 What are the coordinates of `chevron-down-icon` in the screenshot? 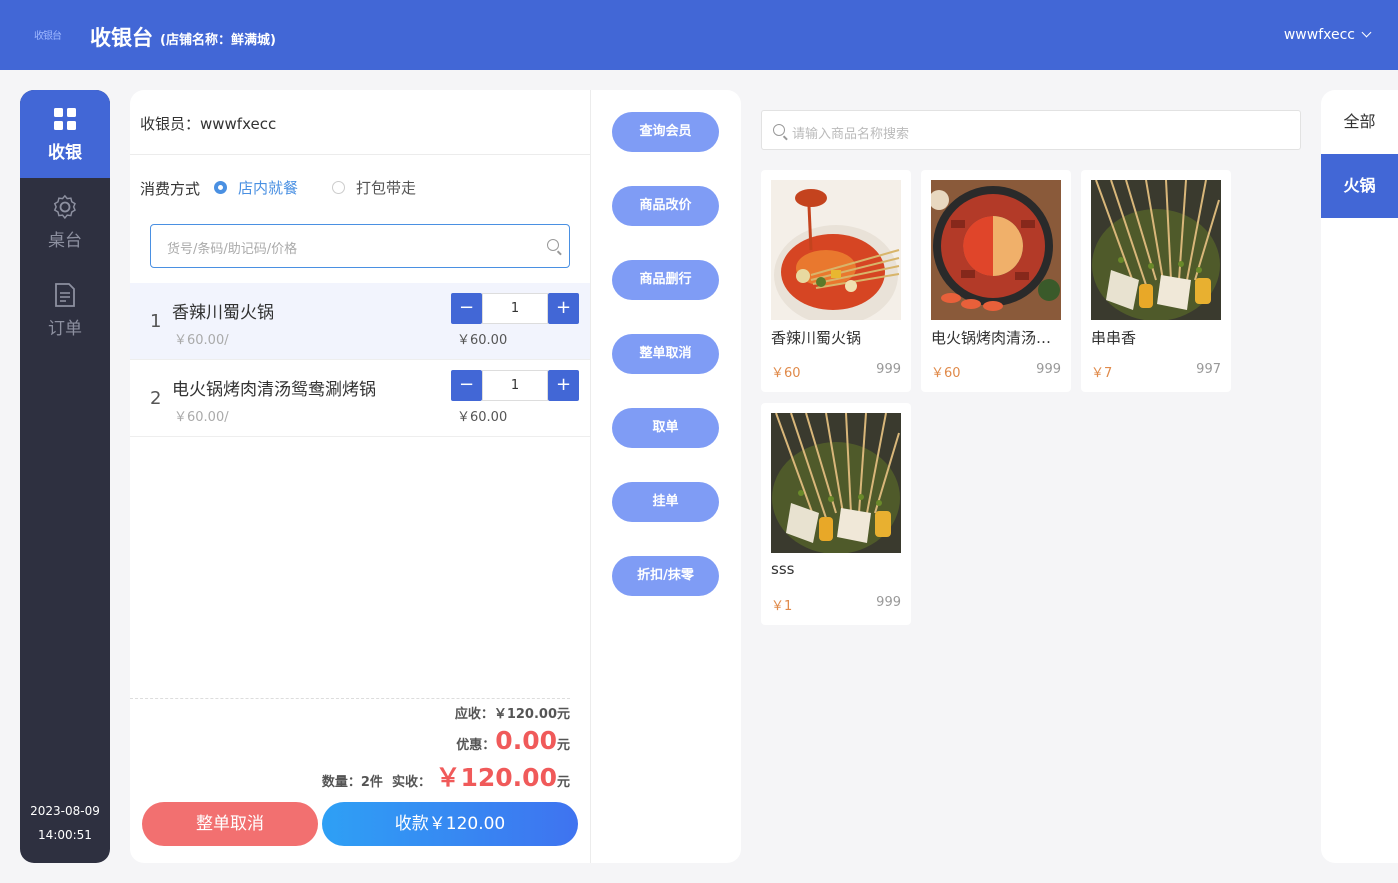 It's located at (1366, 32).